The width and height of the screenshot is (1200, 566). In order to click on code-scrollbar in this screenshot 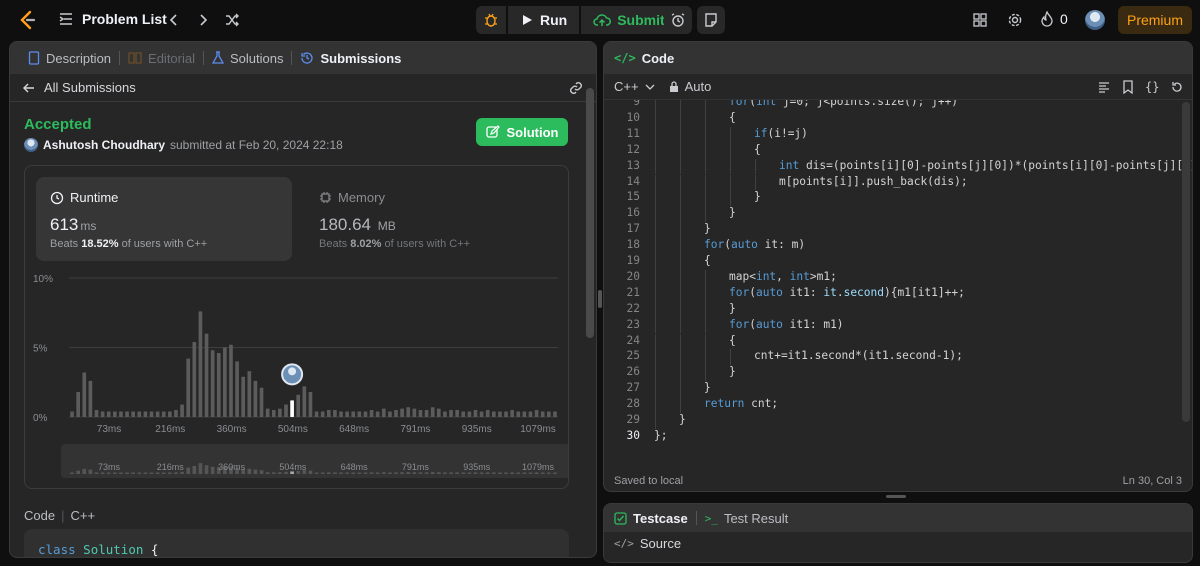, I will do `click(1186, 262)`.